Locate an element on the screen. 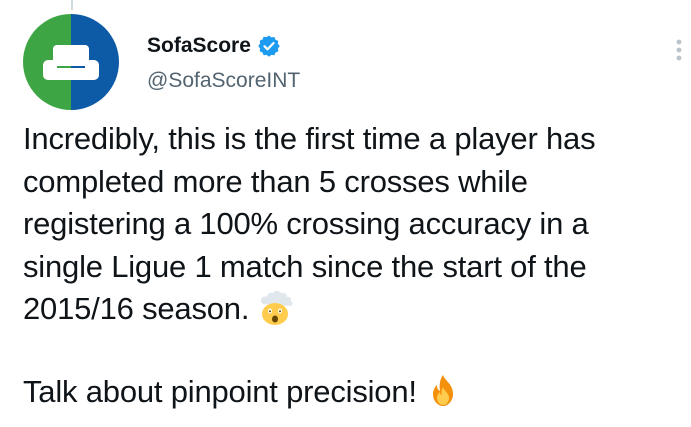 This screenshot has height=427, width=691. tweet-paragraph-text: Talk about pinpoint precision! is located at coordinates (220, 391).